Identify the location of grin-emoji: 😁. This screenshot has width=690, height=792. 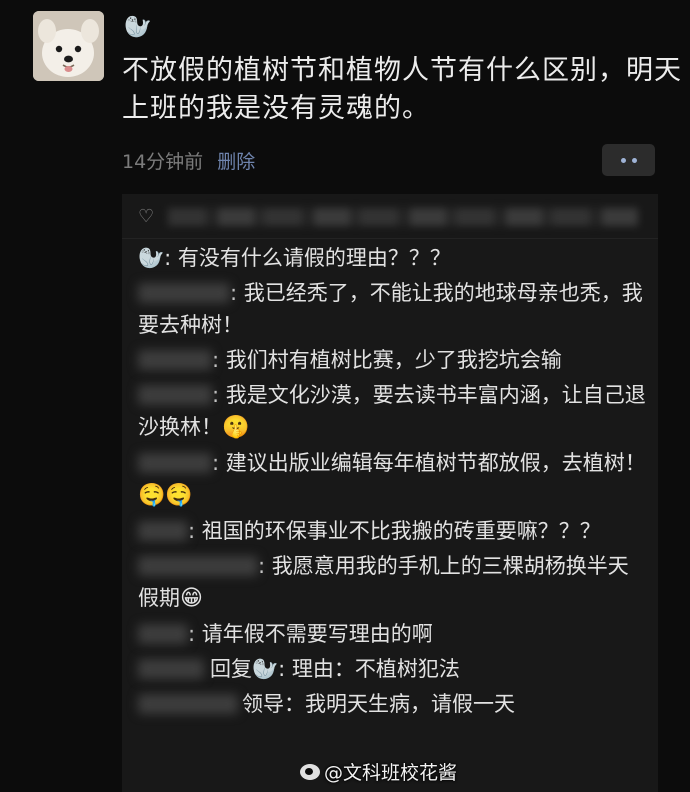
(191, 598).